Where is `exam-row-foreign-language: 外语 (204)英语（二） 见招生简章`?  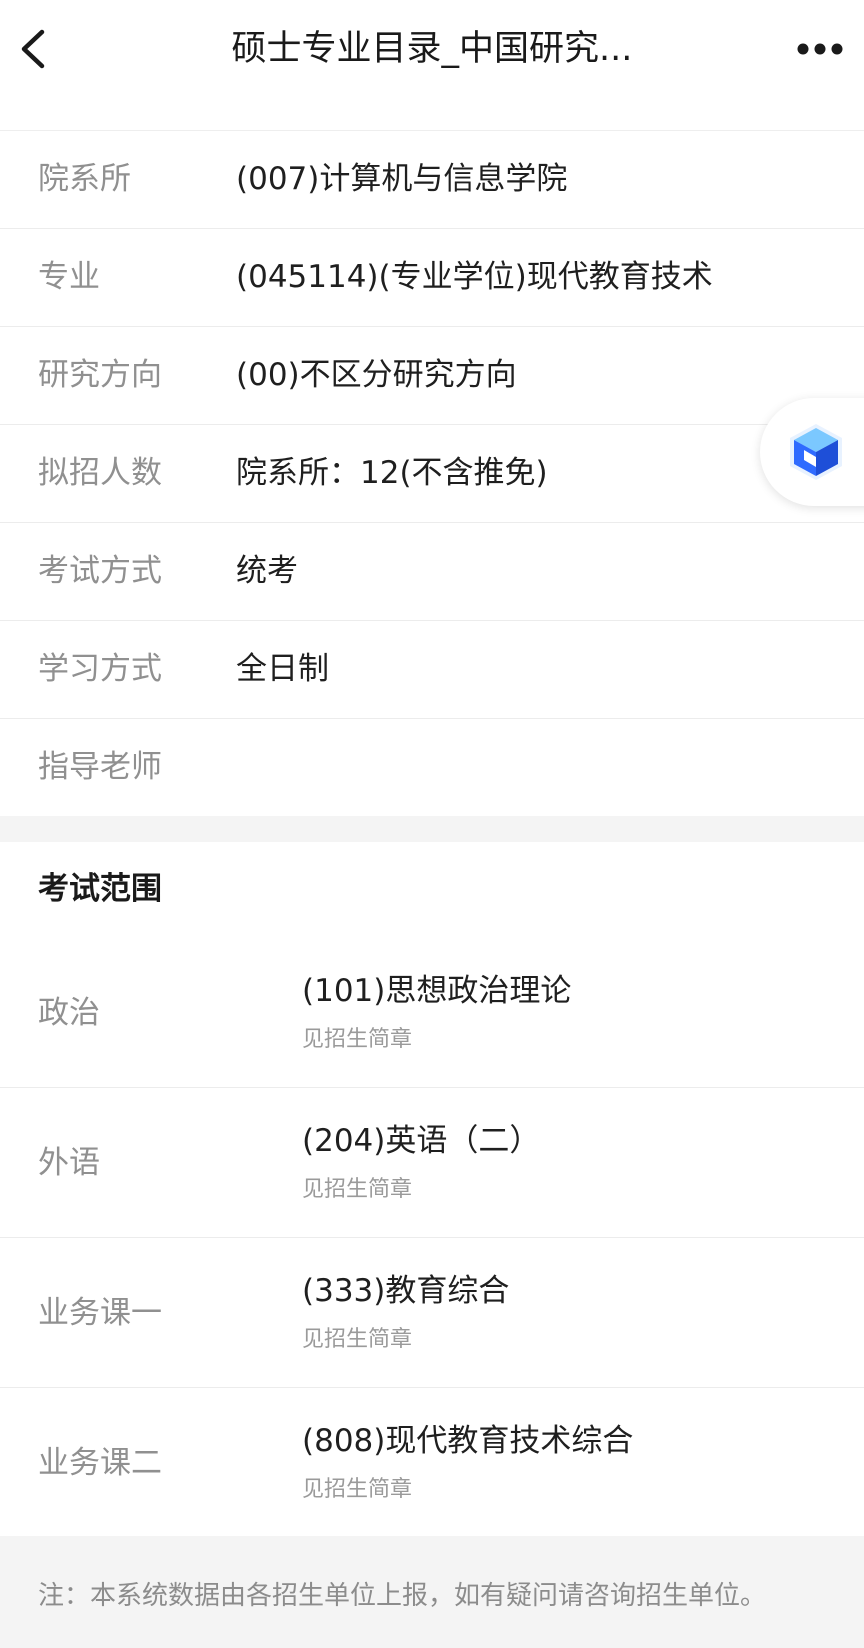
exam-row-foreign-language: 外语 (204)英语（二） 见招生简章 is located at coordinates (432, 1163).